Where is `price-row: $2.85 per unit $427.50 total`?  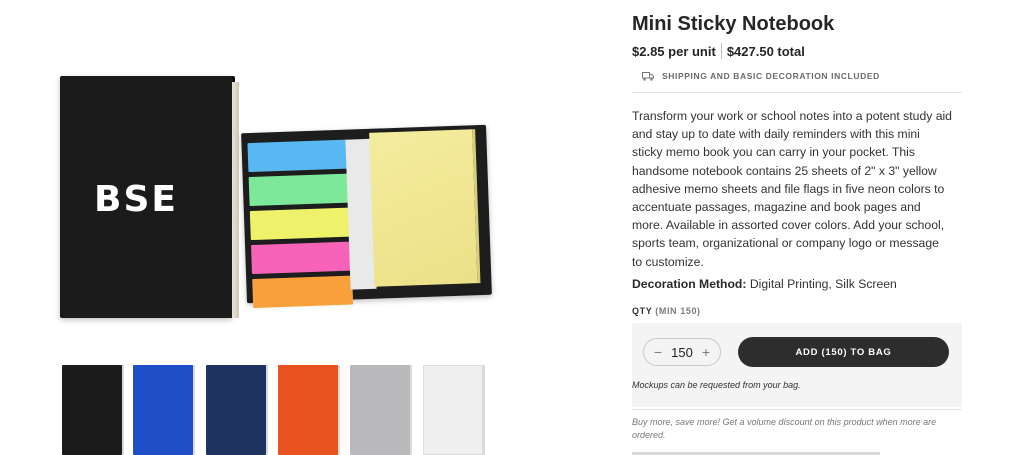
price-row: $2.85 per unit $427.50 total is located at coordinates (718, 51).